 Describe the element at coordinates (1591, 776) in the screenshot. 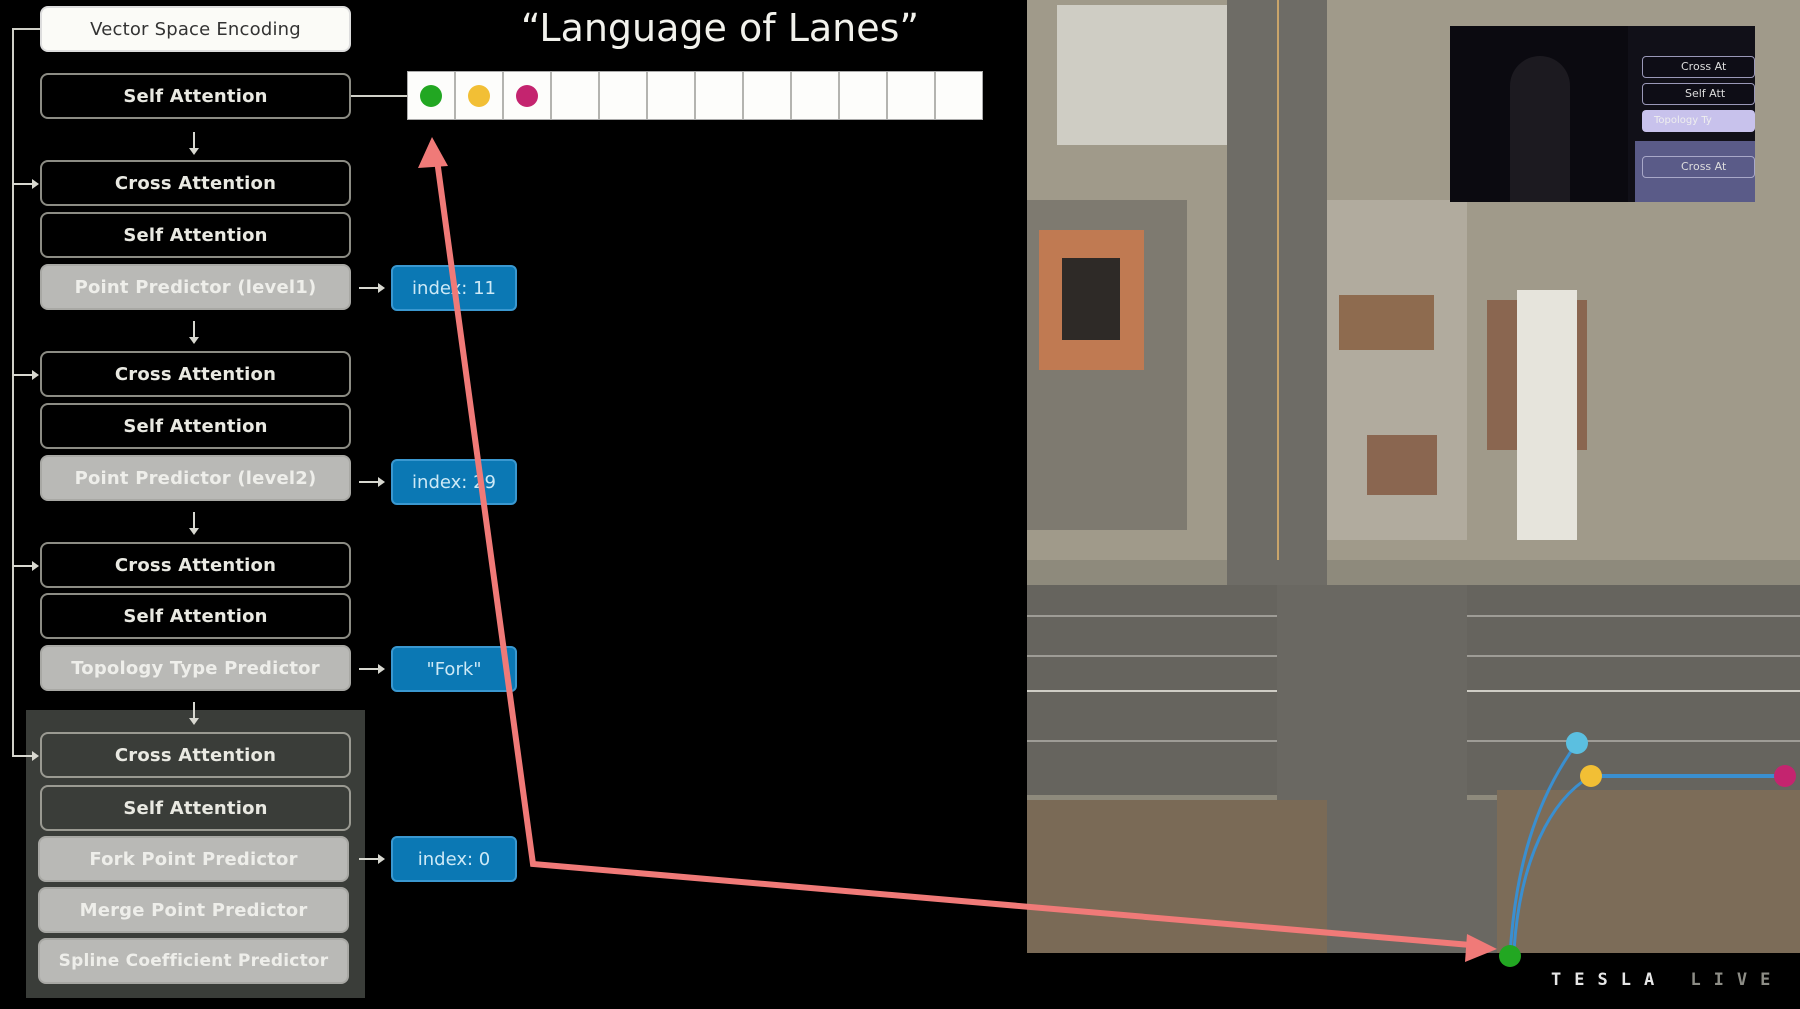

I see `lane-node-yellow` at that location.